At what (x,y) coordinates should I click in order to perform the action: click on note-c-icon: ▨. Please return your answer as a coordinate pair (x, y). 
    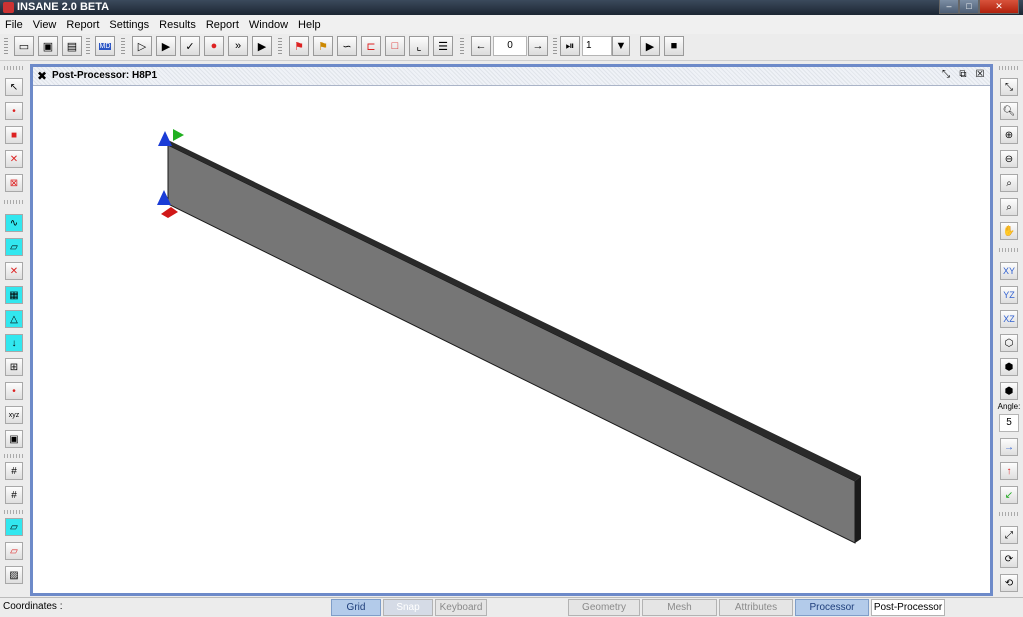
    Looking at the image, I should click on (14, 575).